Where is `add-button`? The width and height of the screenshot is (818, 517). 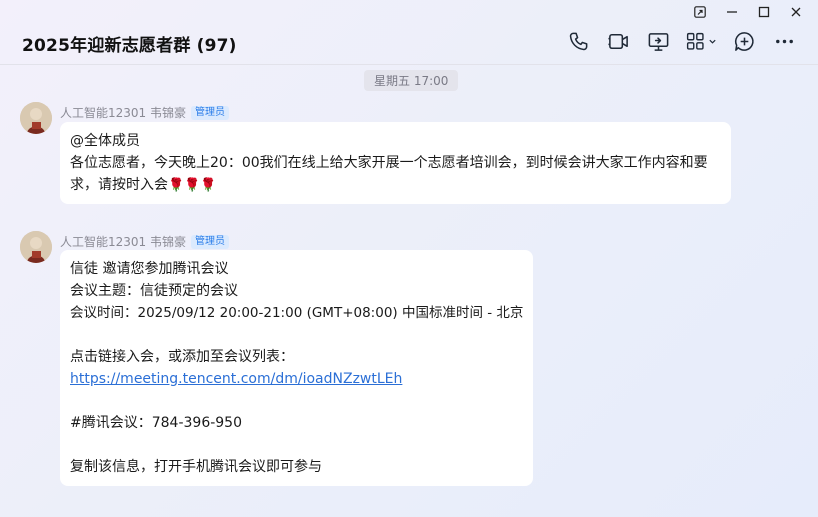
add-button is located at coordinates (744, 41).